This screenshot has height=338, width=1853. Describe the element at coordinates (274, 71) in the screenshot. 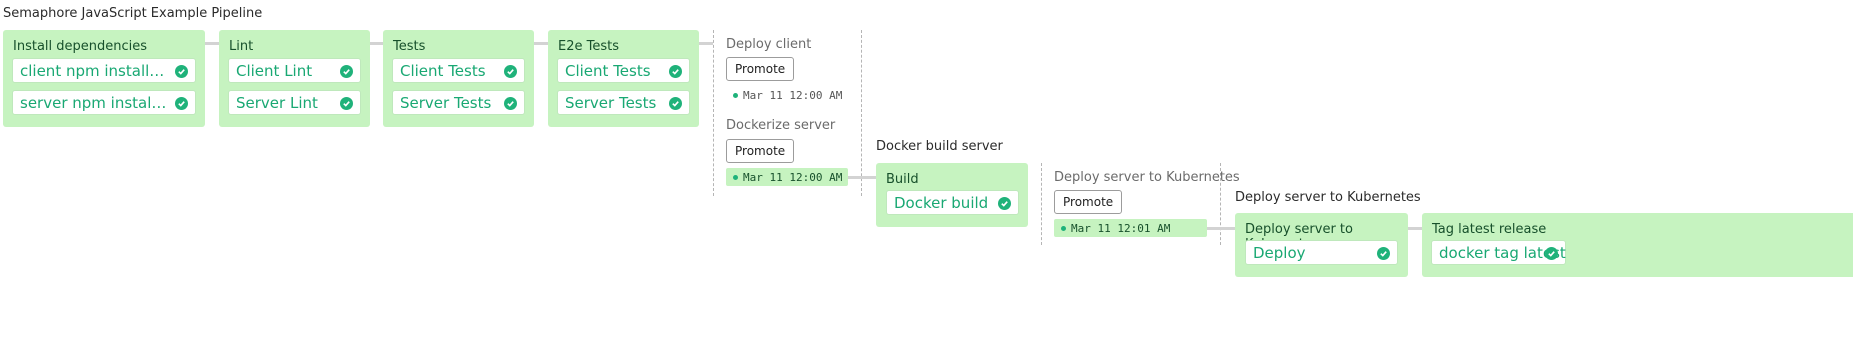

I see `job-label: Client Lint` at that location.